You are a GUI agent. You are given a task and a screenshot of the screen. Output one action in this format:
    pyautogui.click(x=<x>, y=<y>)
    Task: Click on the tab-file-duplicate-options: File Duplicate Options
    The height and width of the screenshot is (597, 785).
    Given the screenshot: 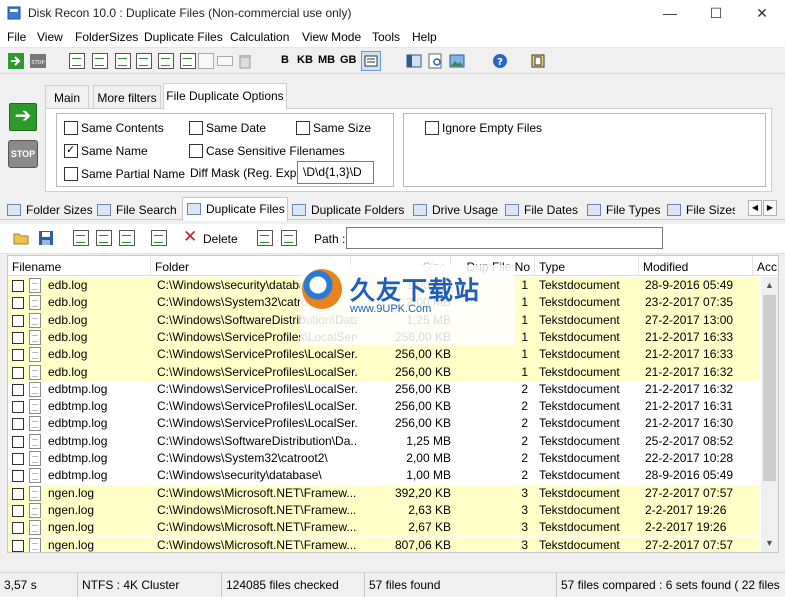 What is the action you would take?
    pyautogui.click(x=225, y=96)
    